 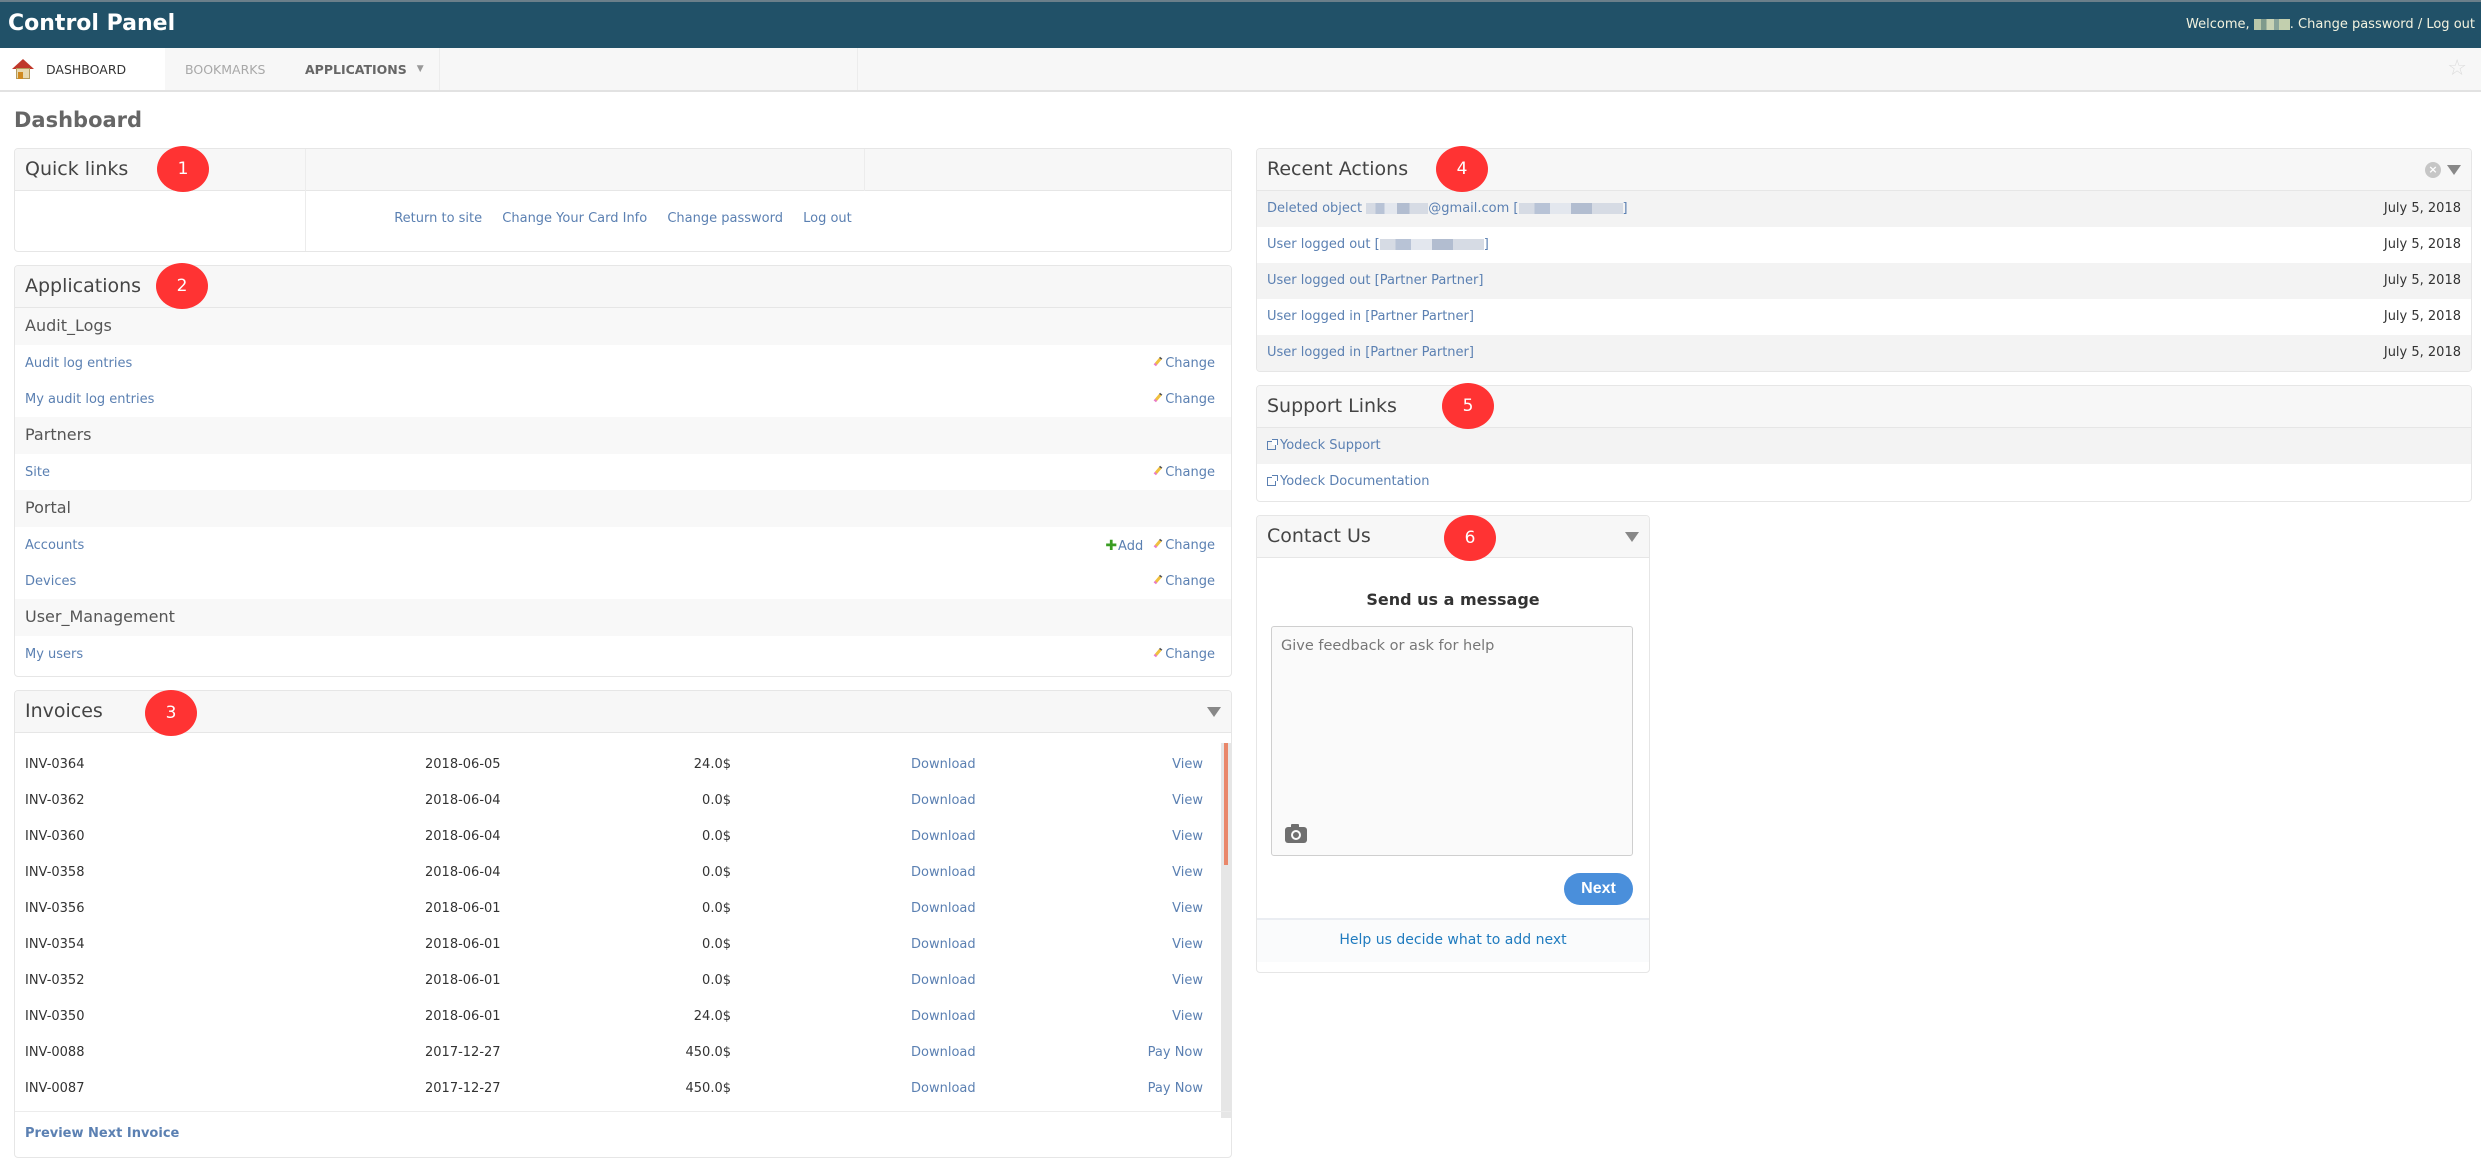 What do you see at coordinates (623, 712) in the screenshot?
I see `module-header: Invoices` at bounding box center [623, 712].